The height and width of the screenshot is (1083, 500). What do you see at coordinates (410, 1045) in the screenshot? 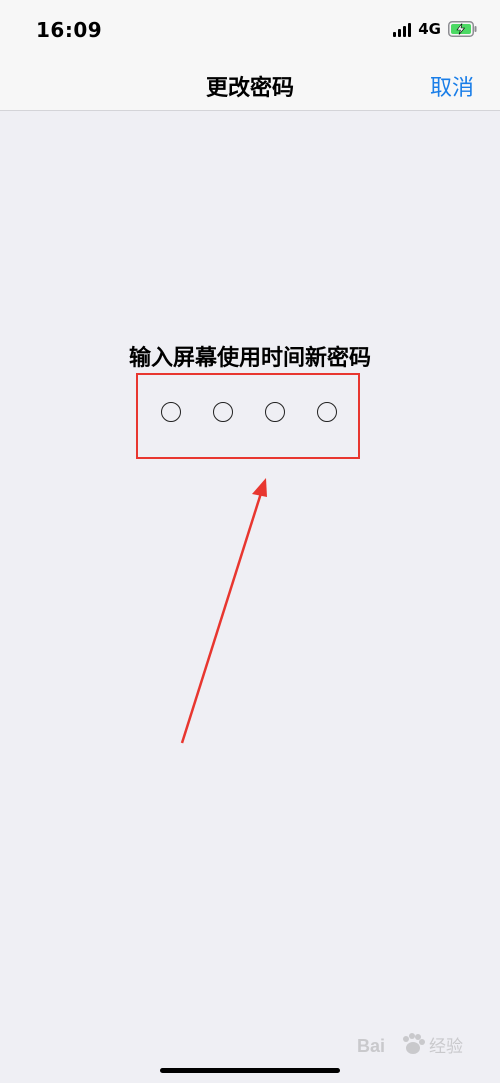
I see `baidu-paw-icon: Bai 经验` at bounding box center [410, 1045].